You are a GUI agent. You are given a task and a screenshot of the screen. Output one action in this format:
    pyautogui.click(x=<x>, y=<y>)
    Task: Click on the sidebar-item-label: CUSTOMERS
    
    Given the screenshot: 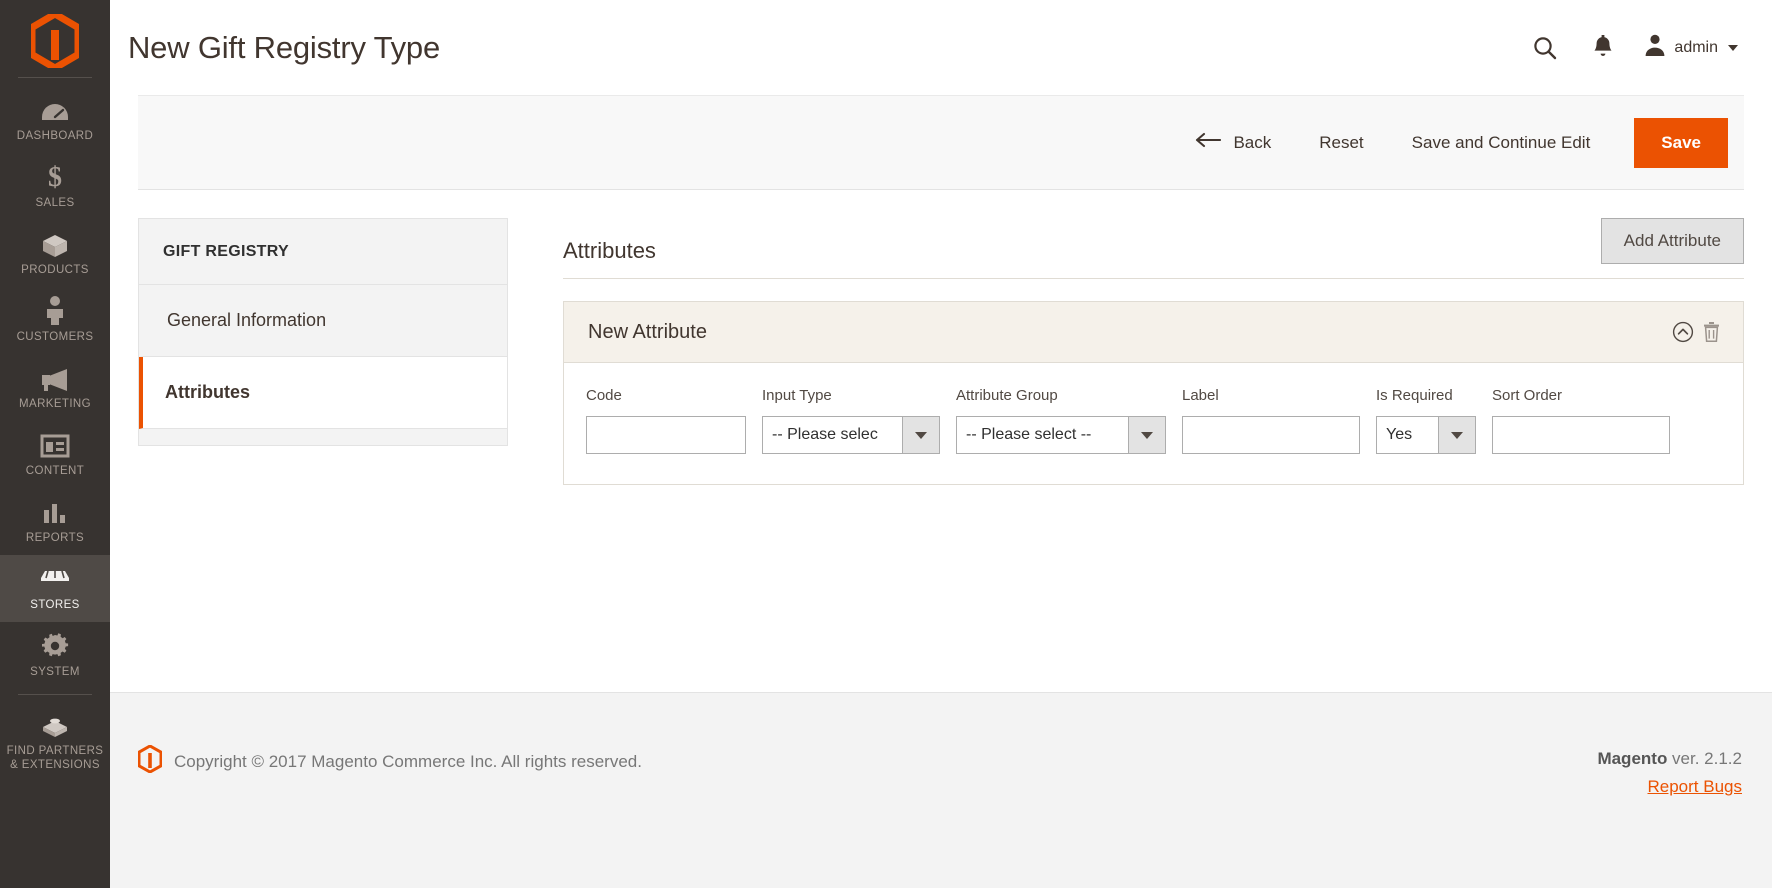 What is the action you would take?
    pyautogui.click(x=55, y=337)
    